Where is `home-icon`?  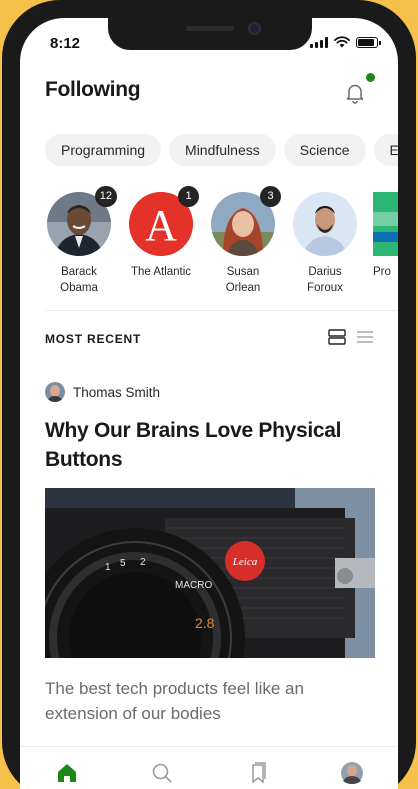 home-icon is located at coordinates (67, 773).